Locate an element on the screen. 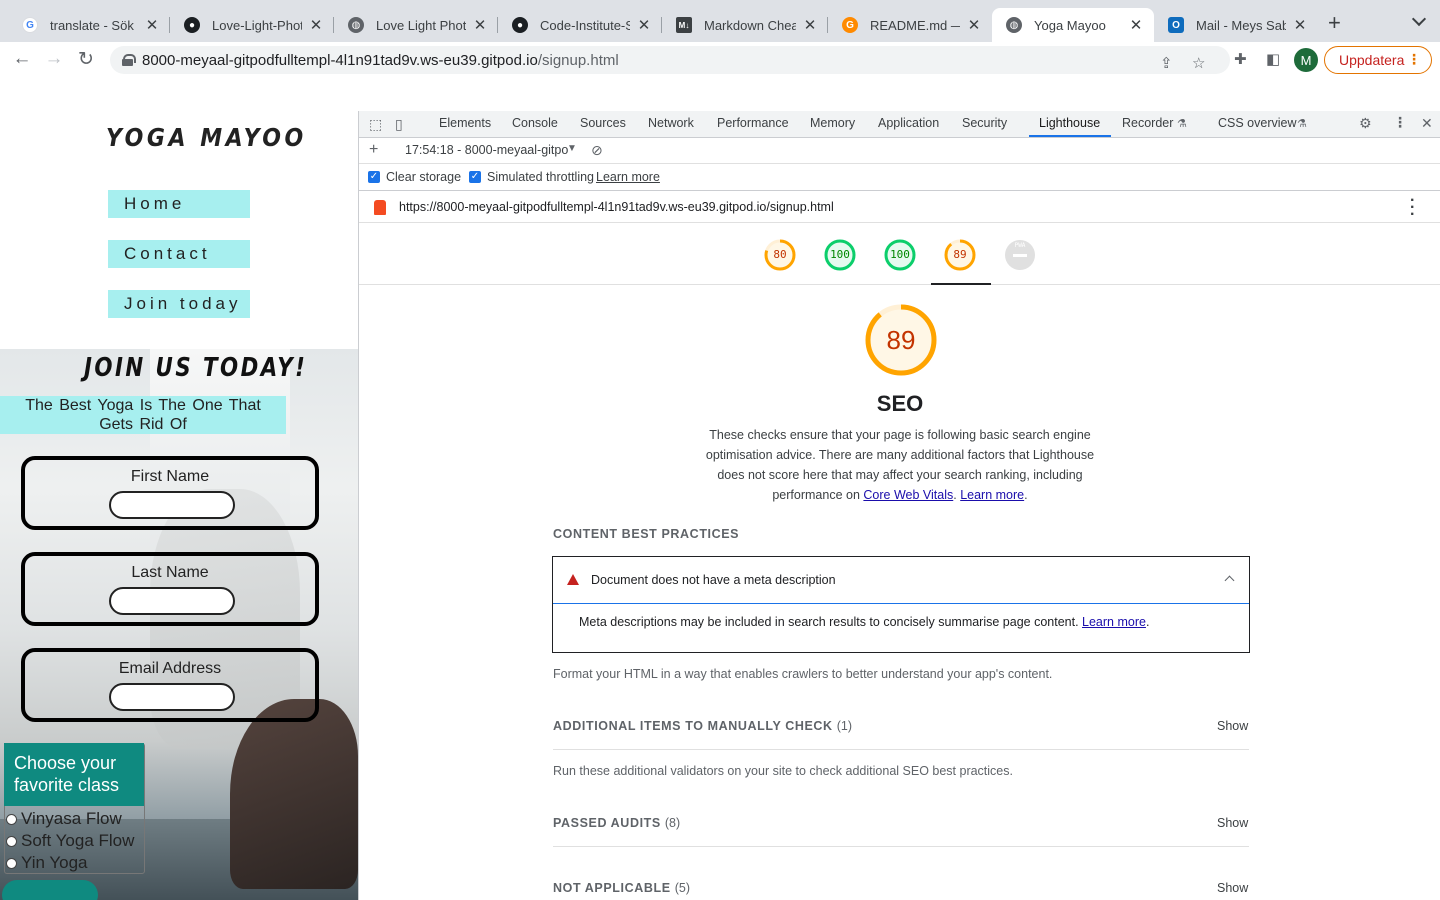  not-applicable-heading: NOT APPLICABLE (5) is located at coordinates (621, 888).